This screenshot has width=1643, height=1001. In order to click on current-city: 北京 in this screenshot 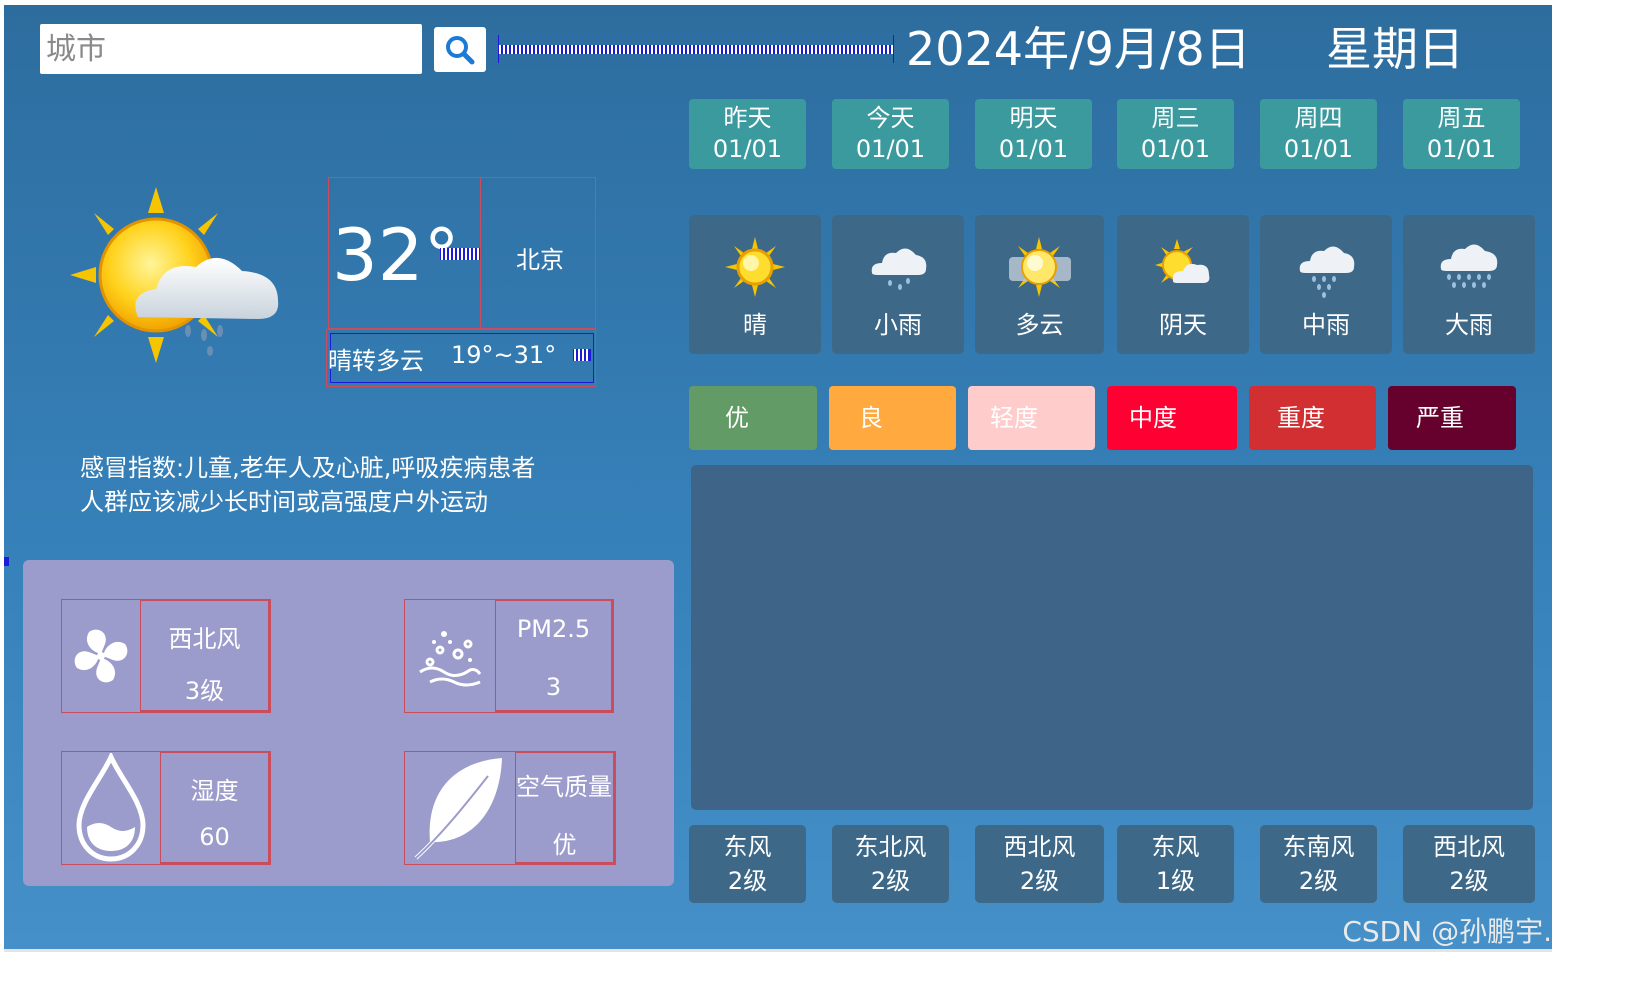, I will do `click(540, 260)`.